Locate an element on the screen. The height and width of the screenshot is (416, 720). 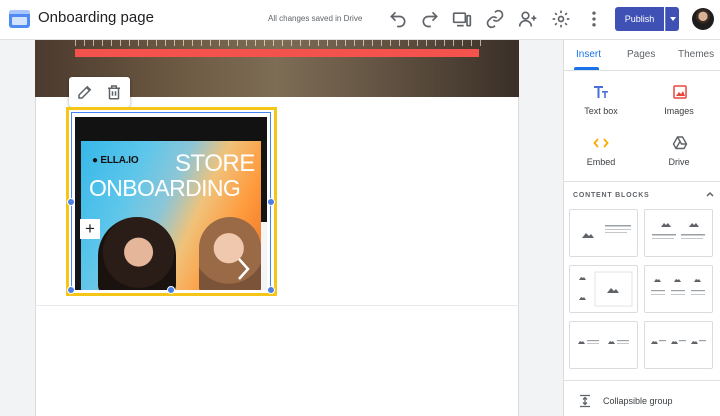
sites-logo-icon is located at coordinates (19, 19).